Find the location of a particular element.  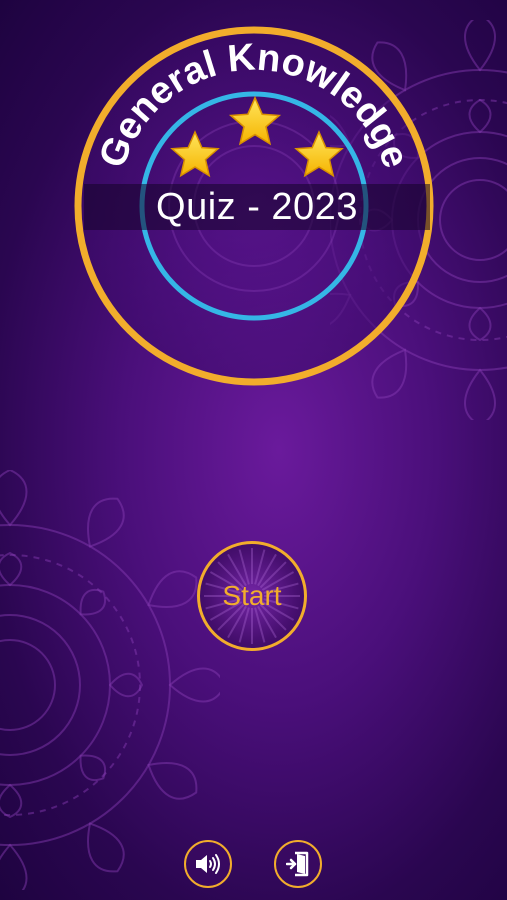

start-button-label: Start is located at coordinates (252, 595).